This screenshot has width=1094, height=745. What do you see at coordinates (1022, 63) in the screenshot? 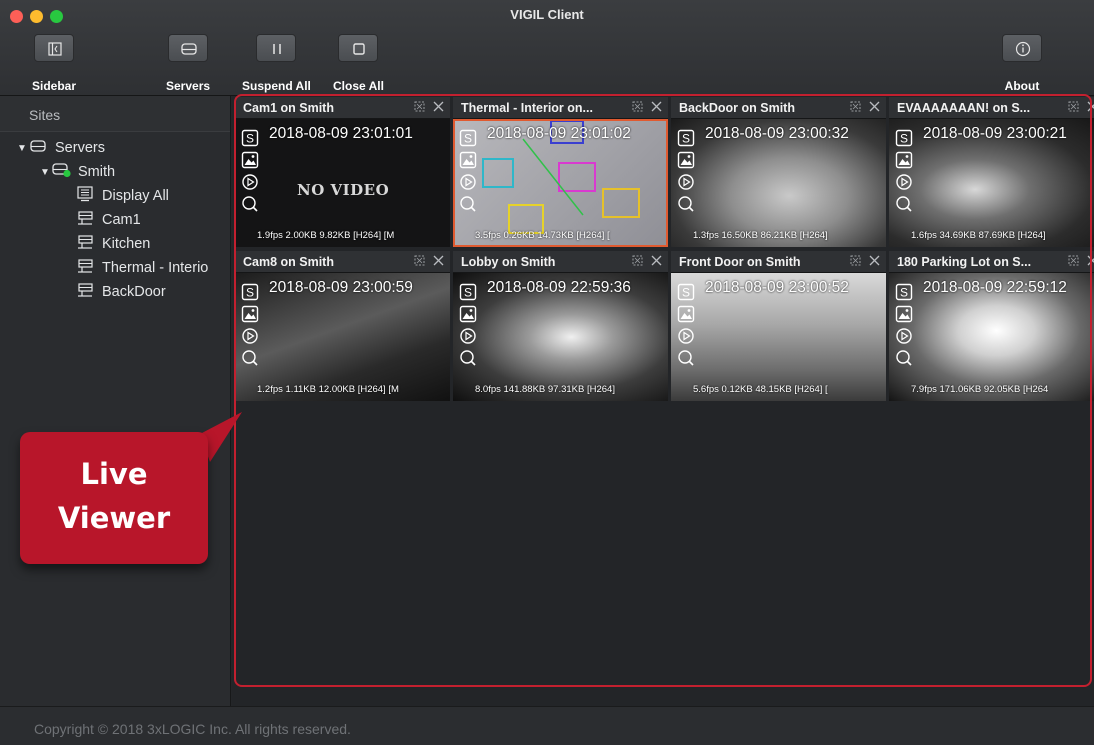
I see `about-button: About` at bounding box center [1022, 63].